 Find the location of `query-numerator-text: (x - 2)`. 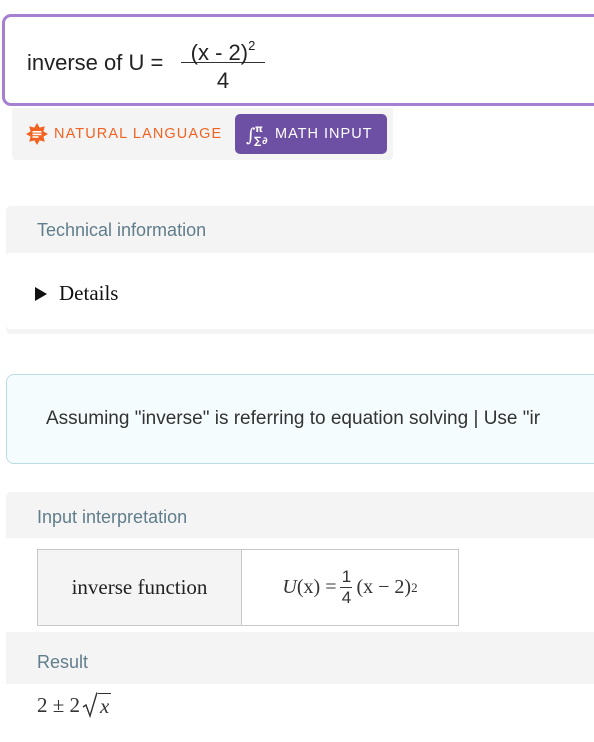

query-numerator-text: (x - 2) is located at coordinates (219, 52).